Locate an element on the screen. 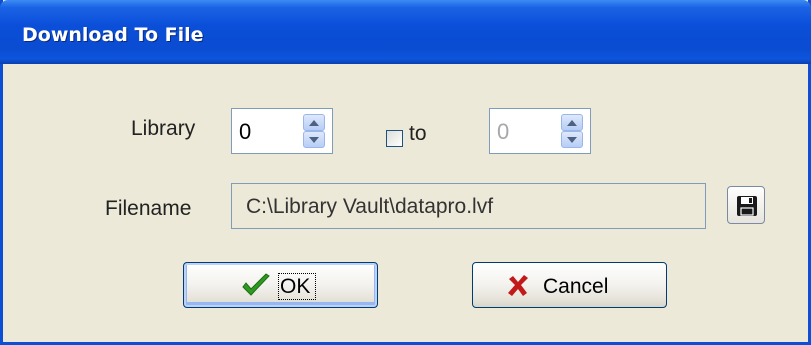 The width and height of the screenshot is (811, 345). floppy-disk-icon is located at coordinates (747, 206).